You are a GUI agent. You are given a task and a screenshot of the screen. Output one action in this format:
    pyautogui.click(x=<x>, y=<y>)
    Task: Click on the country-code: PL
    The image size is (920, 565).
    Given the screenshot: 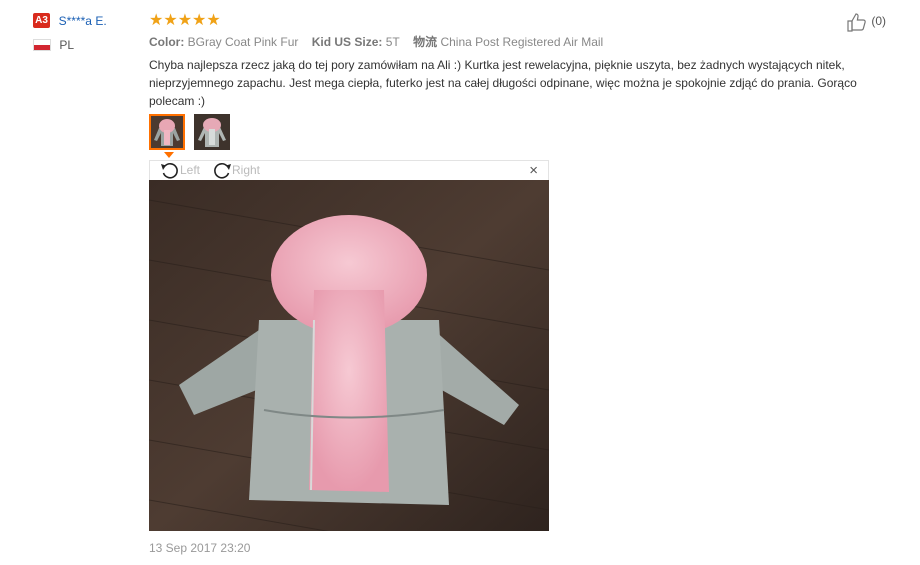 What is the action you would take?
    pyautogui.click(x=67, y=44)
    